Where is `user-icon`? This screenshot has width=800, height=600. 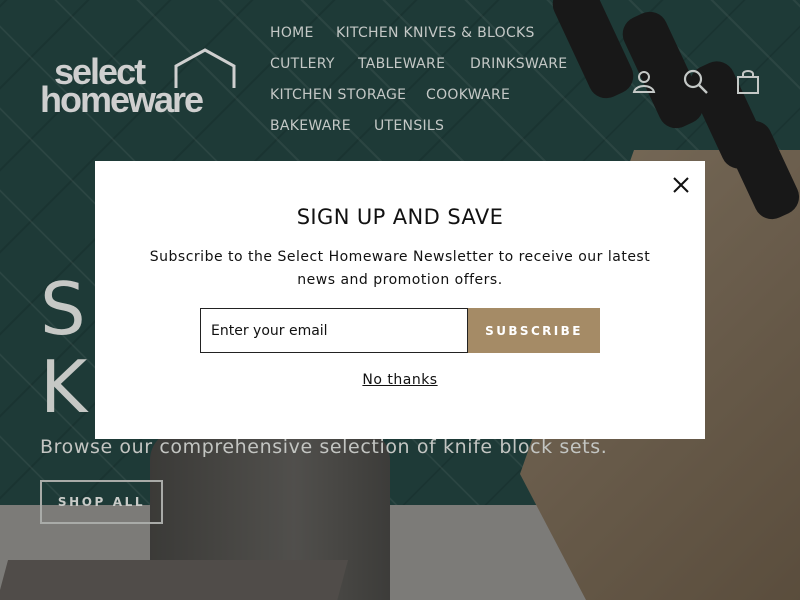 user-icon is located at coordinates (644, 82).